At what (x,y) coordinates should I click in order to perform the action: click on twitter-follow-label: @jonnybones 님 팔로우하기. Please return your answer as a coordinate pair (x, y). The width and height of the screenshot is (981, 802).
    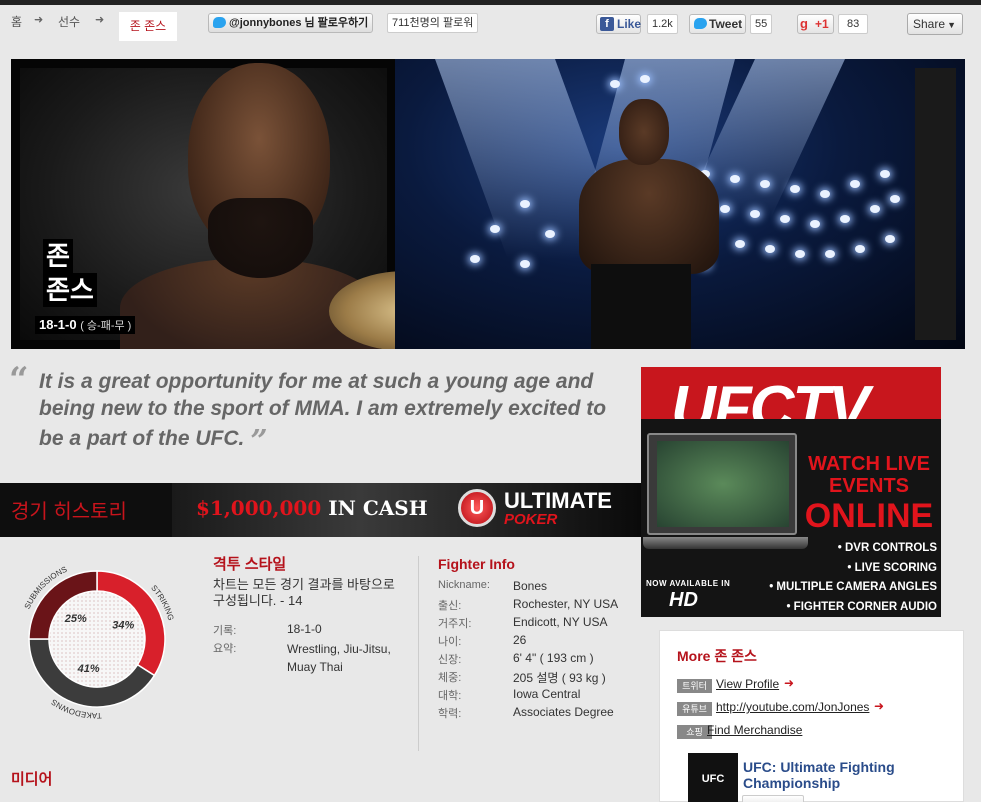
    Looking at the image, I should click on (299, 23).